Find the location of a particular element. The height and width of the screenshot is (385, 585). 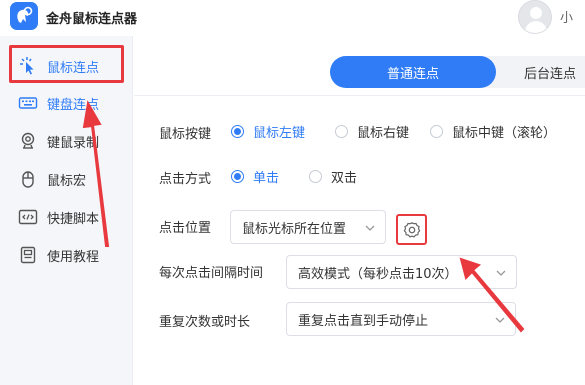

tab-bar: 普通连点 后台连点 is located at coordinates (359, 66).